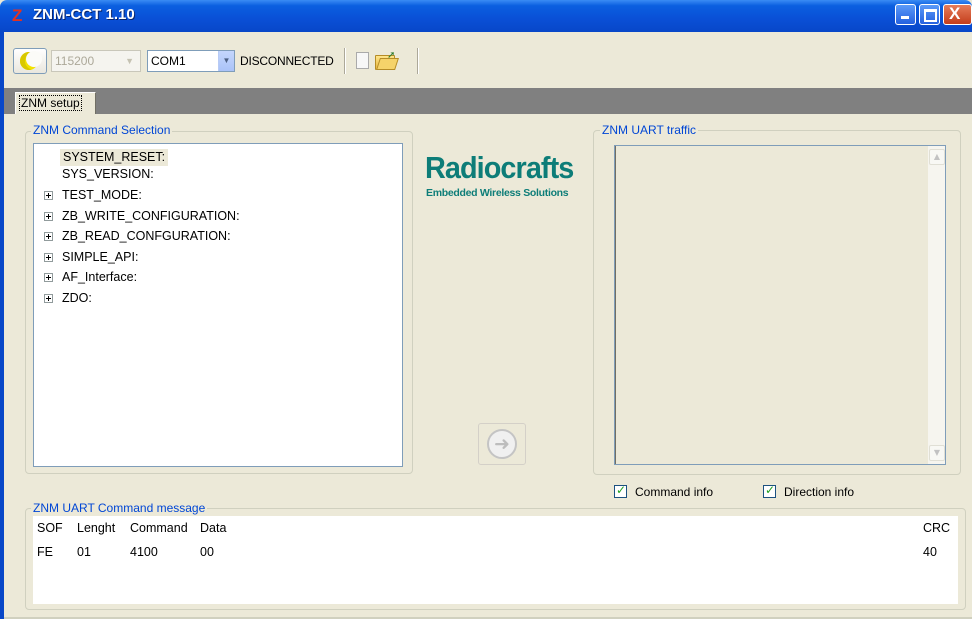  I want to click on maximize-icon, so click(930, 15).